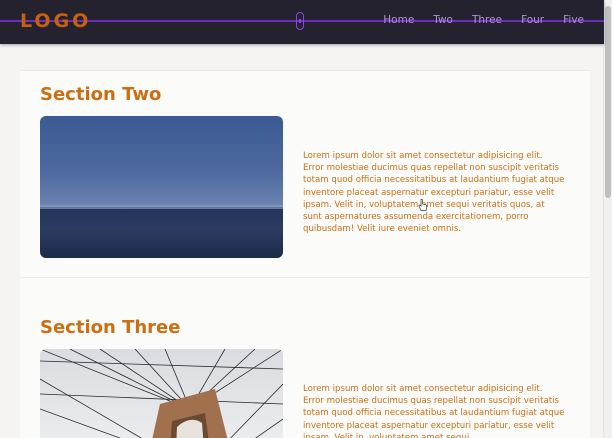  I want to click on nav-link-home: Home, so click(398, 20).